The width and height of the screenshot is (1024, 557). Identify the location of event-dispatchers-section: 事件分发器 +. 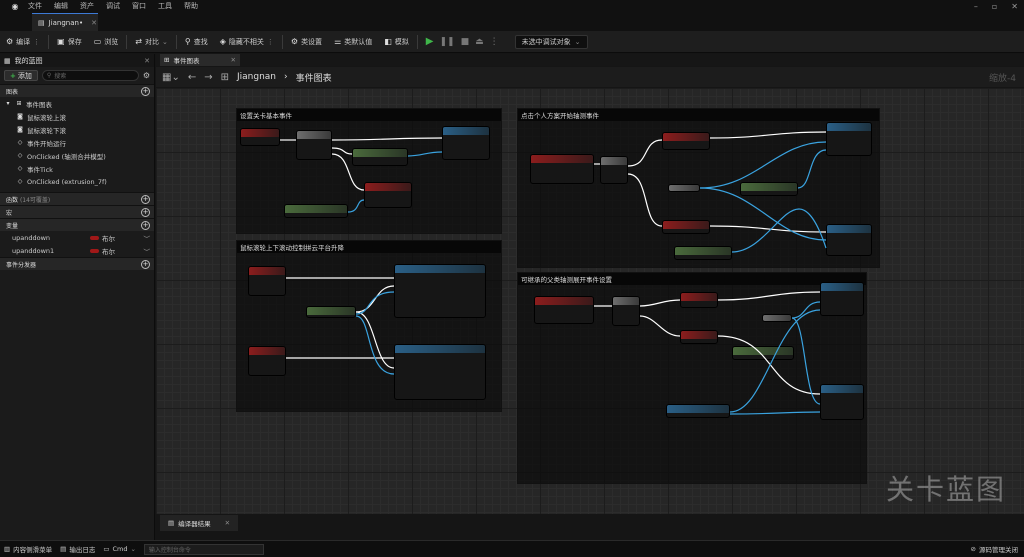
(77, 263).